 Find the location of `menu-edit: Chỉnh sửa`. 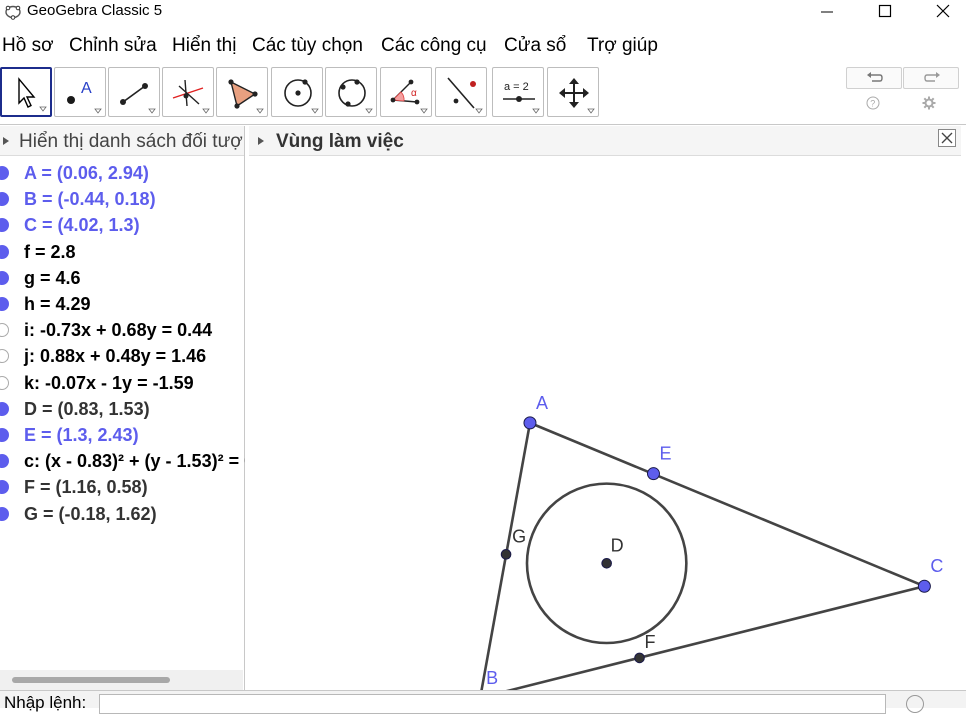

menu-edit: Chỉnh sửa is located at coordinates (113, 46).